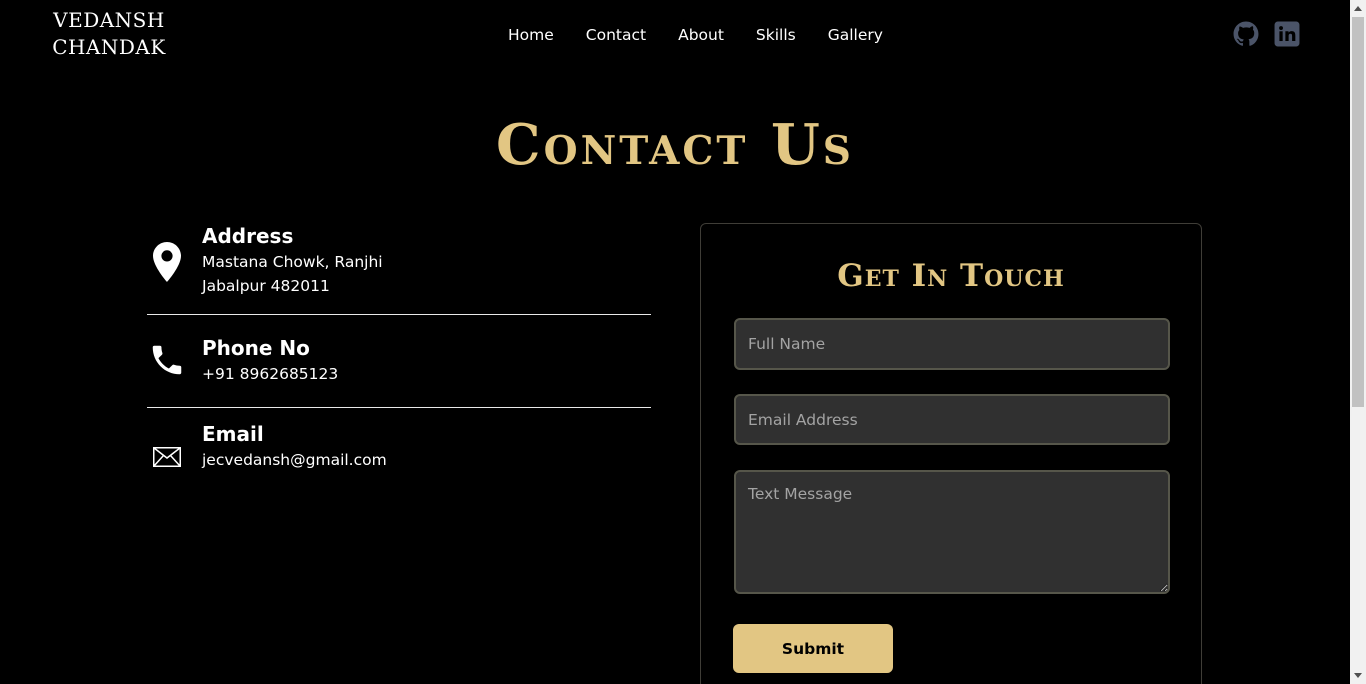 This screenshot has width=1366, height=684. Describe the element at coordinates (109, 20) in the screenshot. I see `brand-line-1: VEDANSH` at that location.